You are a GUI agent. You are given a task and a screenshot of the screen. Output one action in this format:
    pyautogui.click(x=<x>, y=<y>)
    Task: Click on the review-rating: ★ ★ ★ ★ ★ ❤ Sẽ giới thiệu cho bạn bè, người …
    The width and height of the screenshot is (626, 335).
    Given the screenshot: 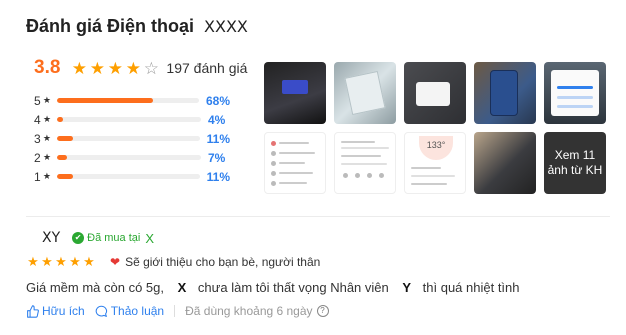 What is the action you would take?
    pyautogui.click(x=173, y=262)
    